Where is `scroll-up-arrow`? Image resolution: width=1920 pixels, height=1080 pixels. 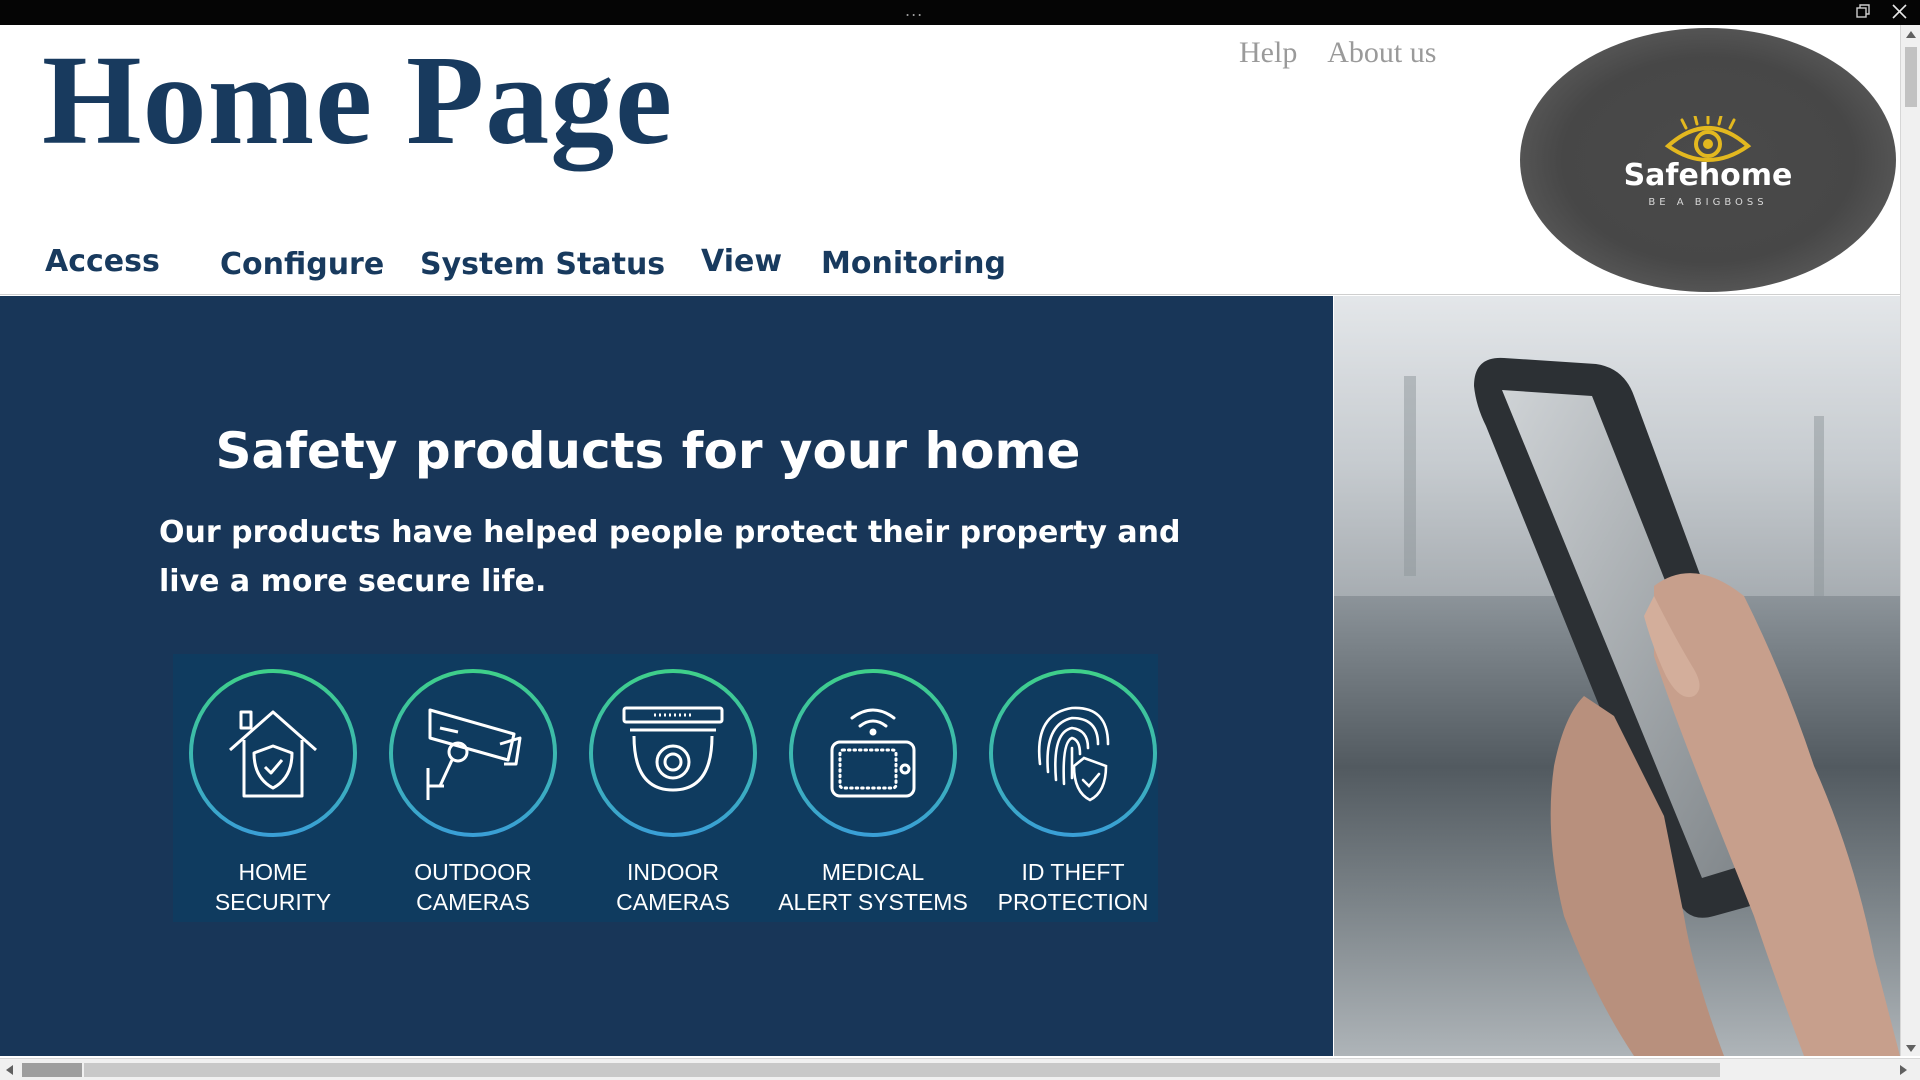
scroll-up-arrow is located at coordinates (1911, 34).